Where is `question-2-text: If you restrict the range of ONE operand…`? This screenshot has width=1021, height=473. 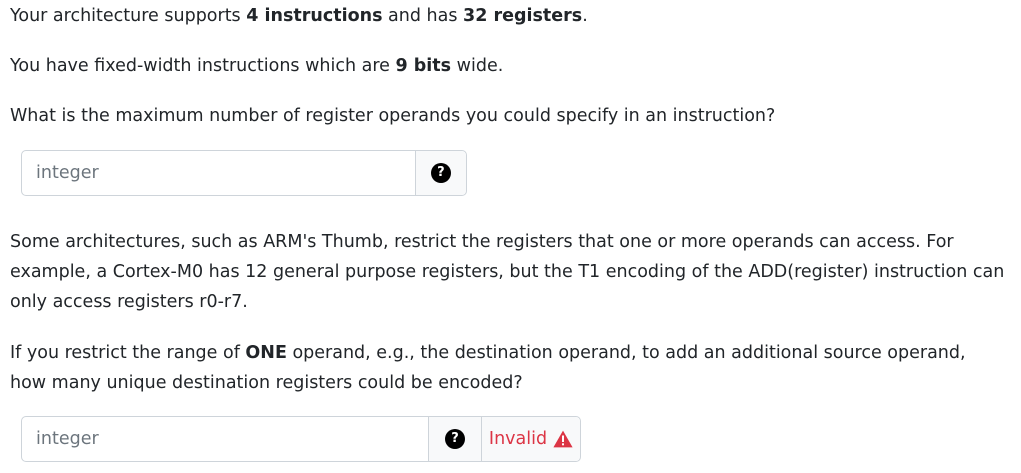 question-2-text: If you restrict the range of ONE operand… is located at coordinates (505, 368).